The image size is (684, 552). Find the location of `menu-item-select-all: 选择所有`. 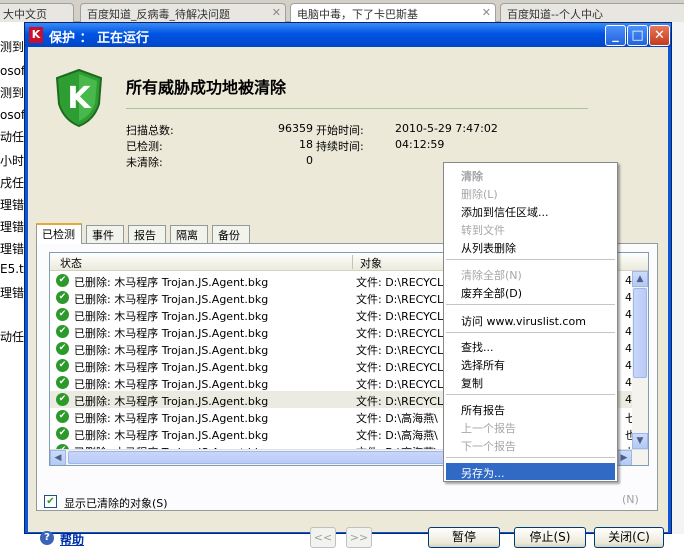

menu-item-select-all: 选择所有 is located at coordinates (483, 365).